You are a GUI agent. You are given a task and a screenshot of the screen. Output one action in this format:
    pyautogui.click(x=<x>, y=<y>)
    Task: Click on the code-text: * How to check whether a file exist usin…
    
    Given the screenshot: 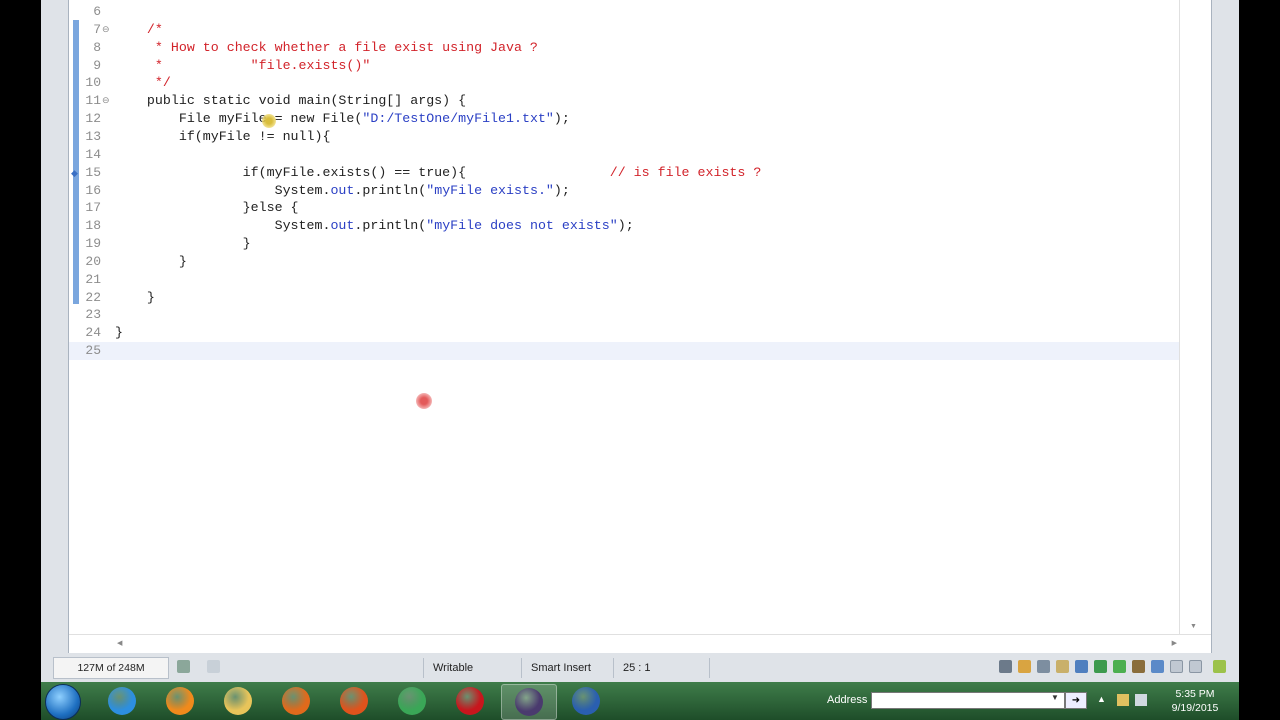 What is the action you would take?
    pyautogui.click(x=326, y=48)
    